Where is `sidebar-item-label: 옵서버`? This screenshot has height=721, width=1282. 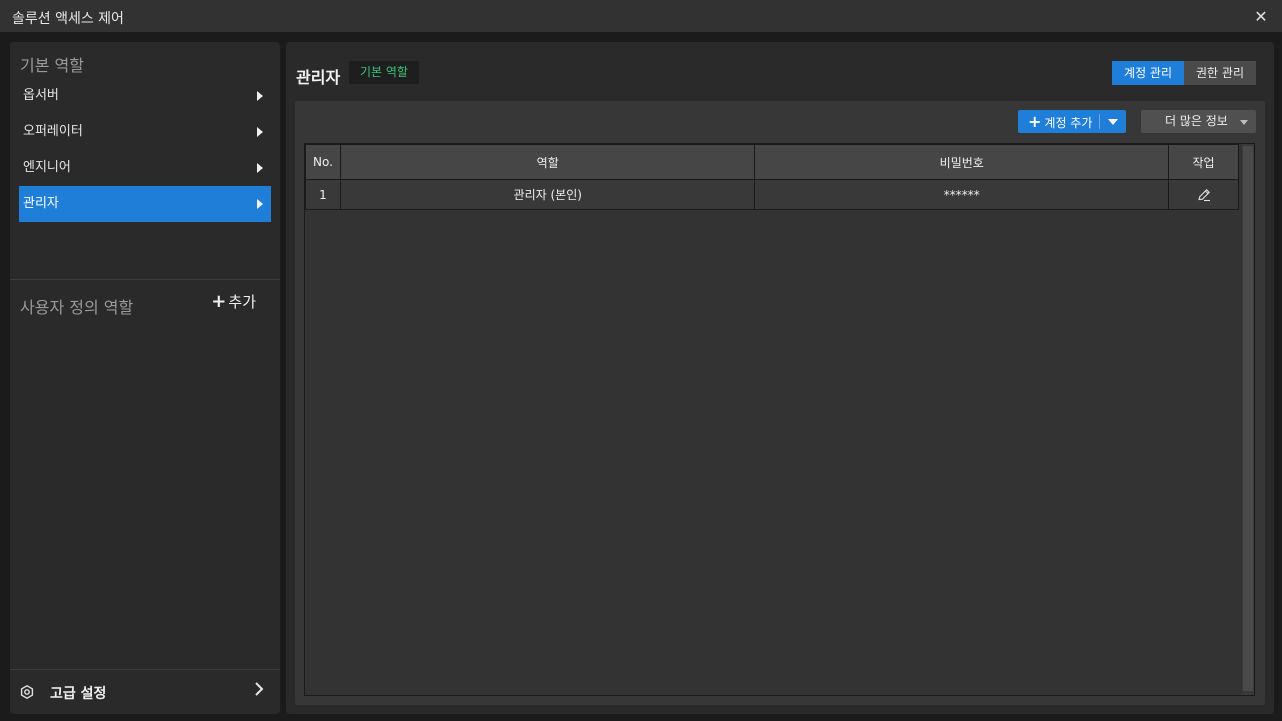 sidebar-item-label: 옵서버 is located at coordinates (41, 95).